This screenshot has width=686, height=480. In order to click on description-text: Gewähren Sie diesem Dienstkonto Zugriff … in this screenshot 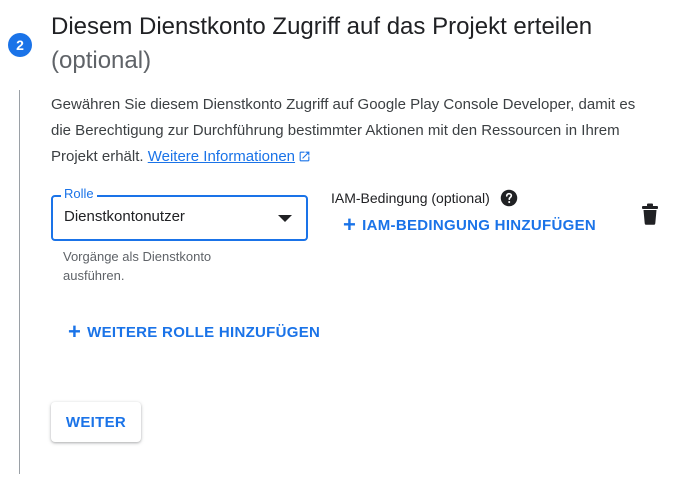, I will do `click(343, 130)`.